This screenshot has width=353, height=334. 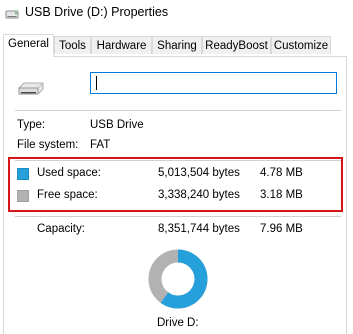 I want to click on type-value: USB Drive, so click(x=117, y=125).